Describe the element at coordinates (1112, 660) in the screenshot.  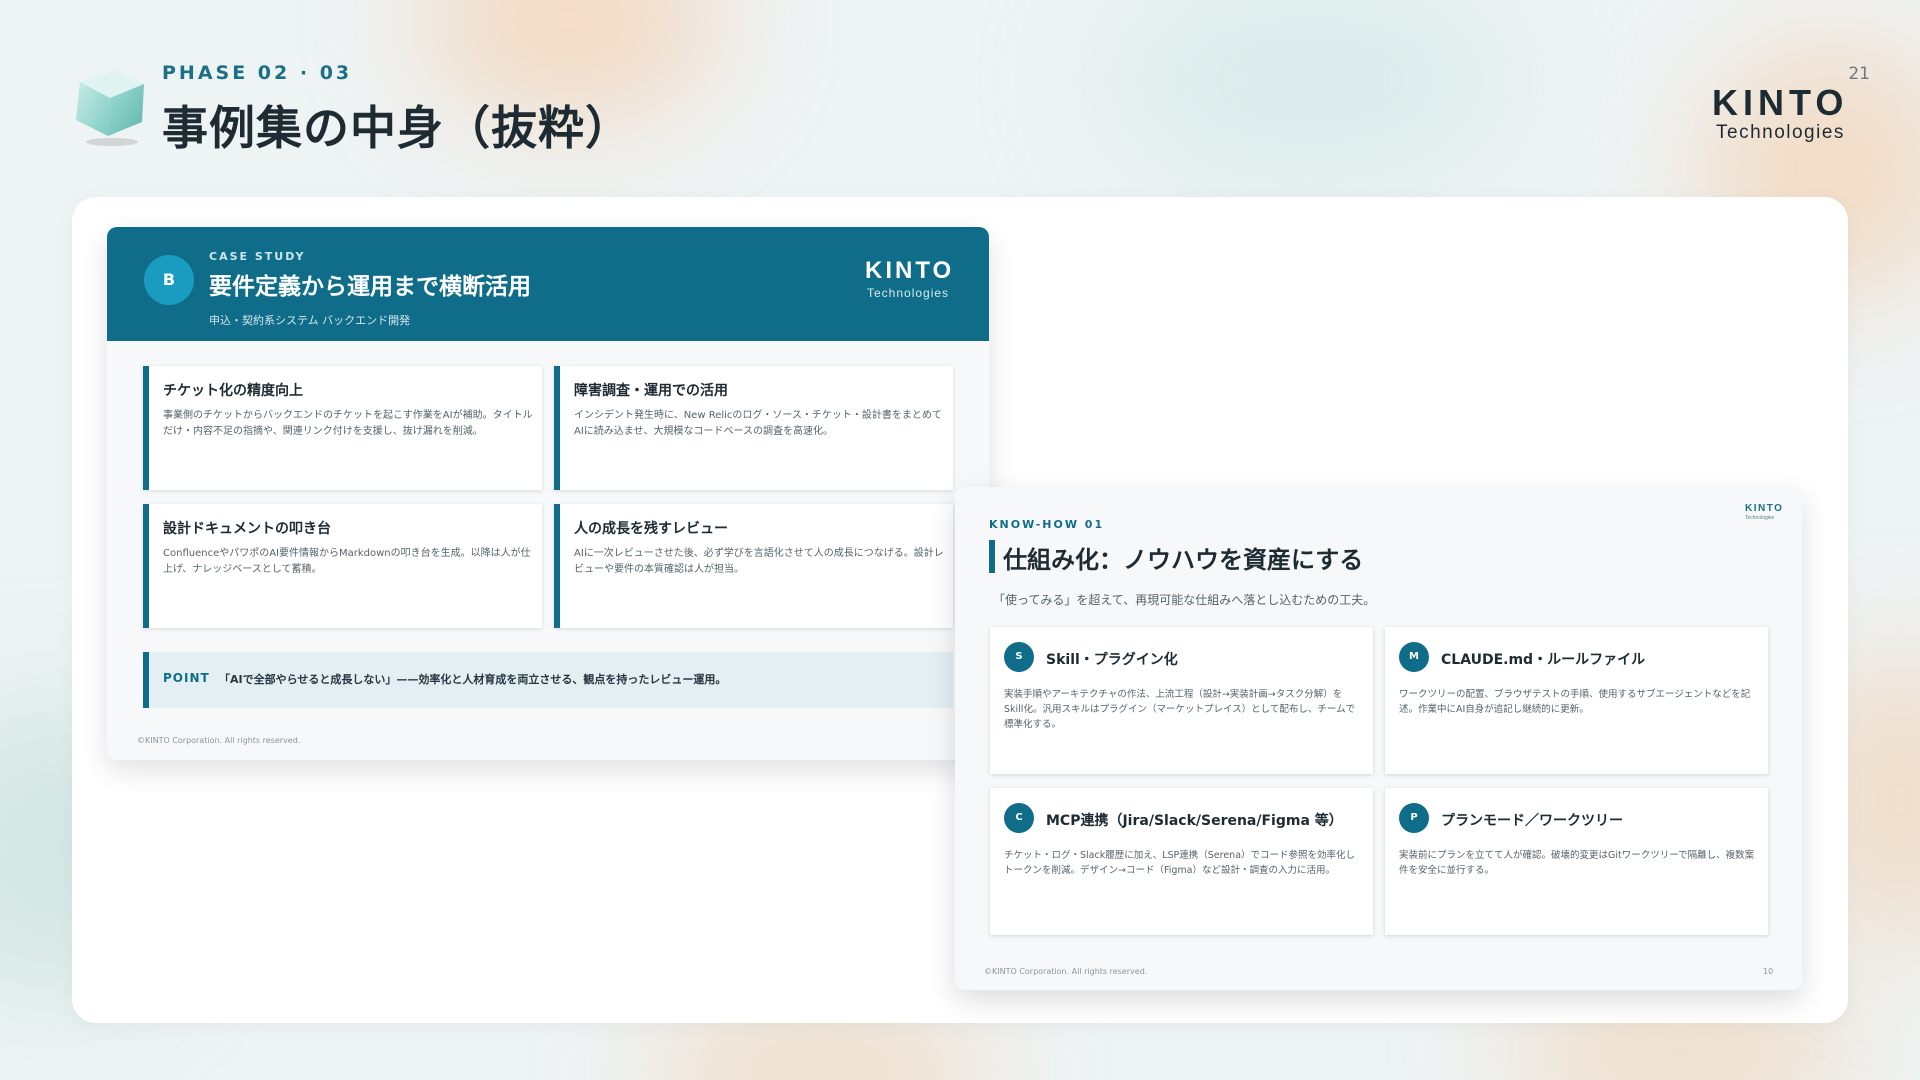
I see `knowhow-card-title: Skill・プラグイン化` at that location.